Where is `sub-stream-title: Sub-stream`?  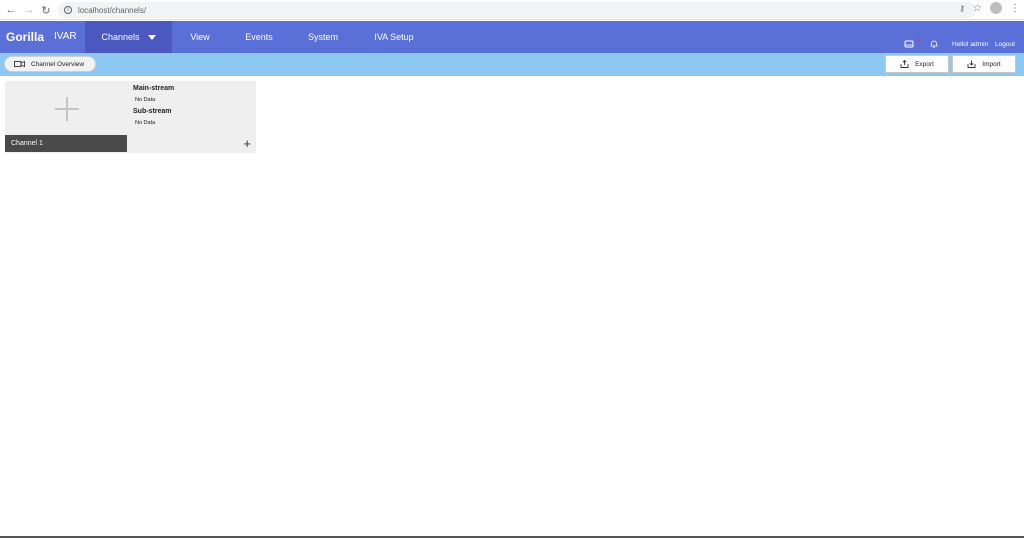 sub-stream-title: Sub-stream is located at coordinates (152, 111).